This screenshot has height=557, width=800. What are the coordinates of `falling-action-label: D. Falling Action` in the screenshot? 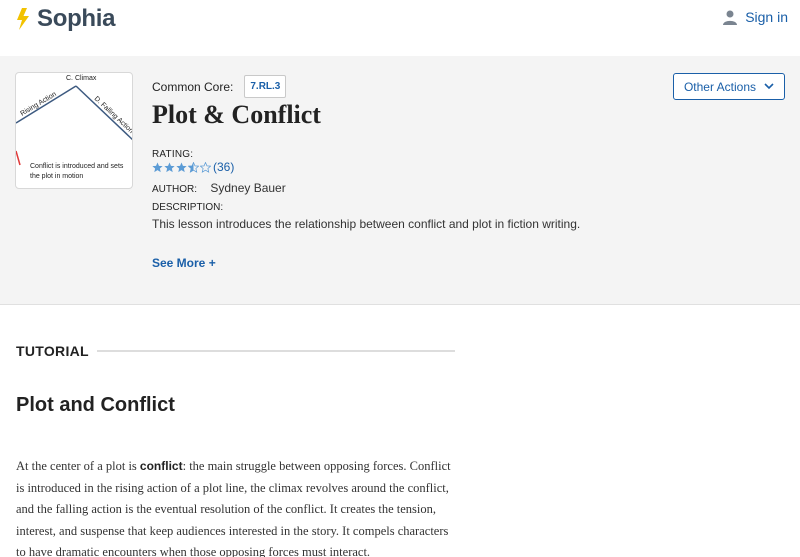 It's located at (113, 115).